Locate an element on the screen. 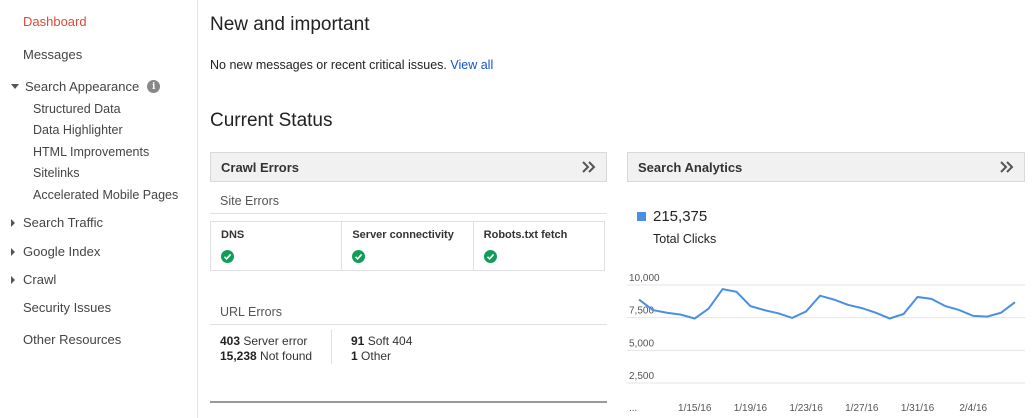 This screenshot has height=418, width=1035. other-count: 1 is located at coordinates (354, 356).